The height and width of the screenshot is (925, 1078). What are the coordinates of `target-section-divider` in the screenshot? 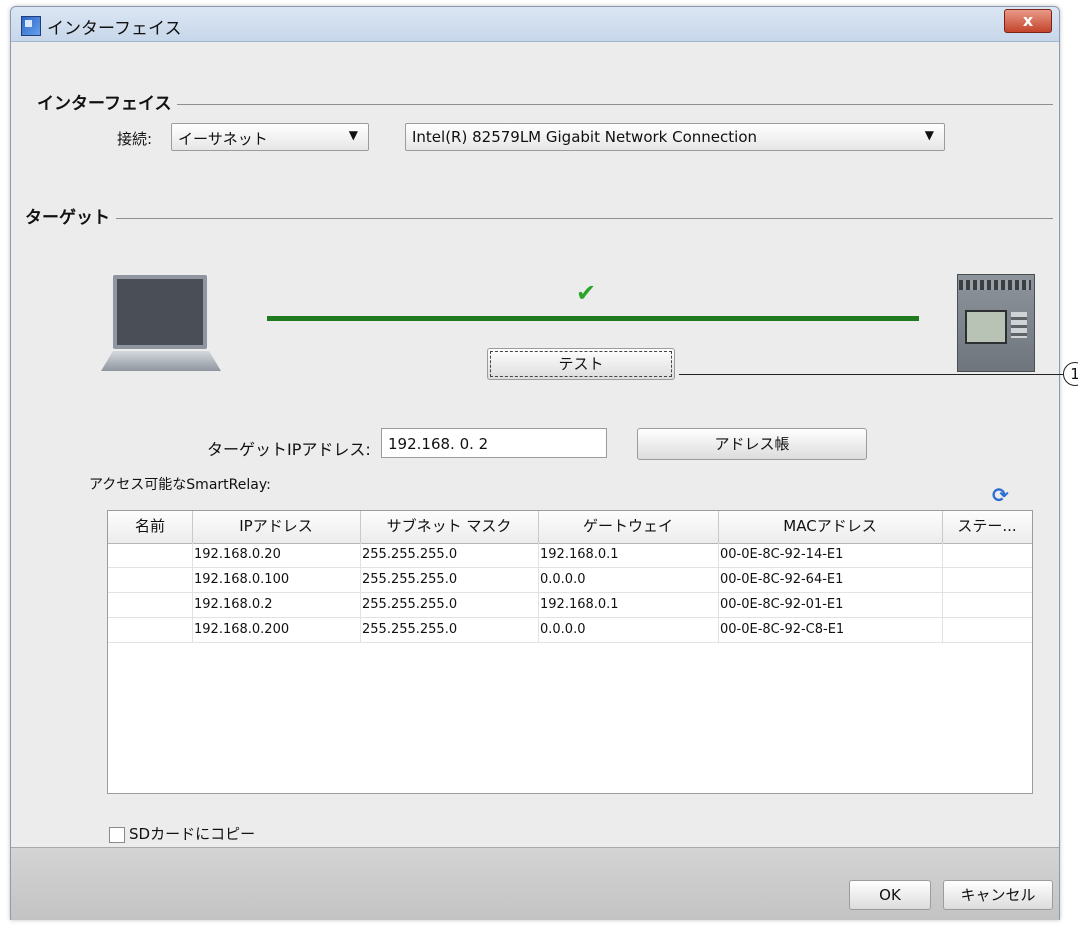 It's located at (547, 218).